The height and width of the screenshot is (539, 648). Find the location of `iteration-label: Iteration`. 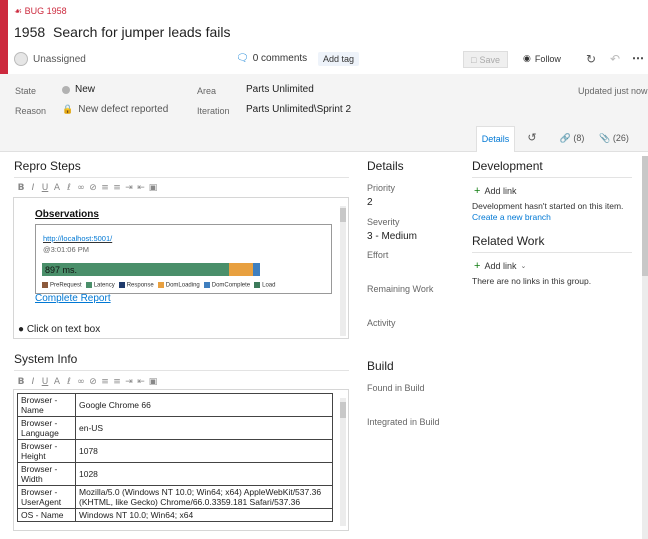

iteration-label: Iteration is located at coordinates (213, 111).